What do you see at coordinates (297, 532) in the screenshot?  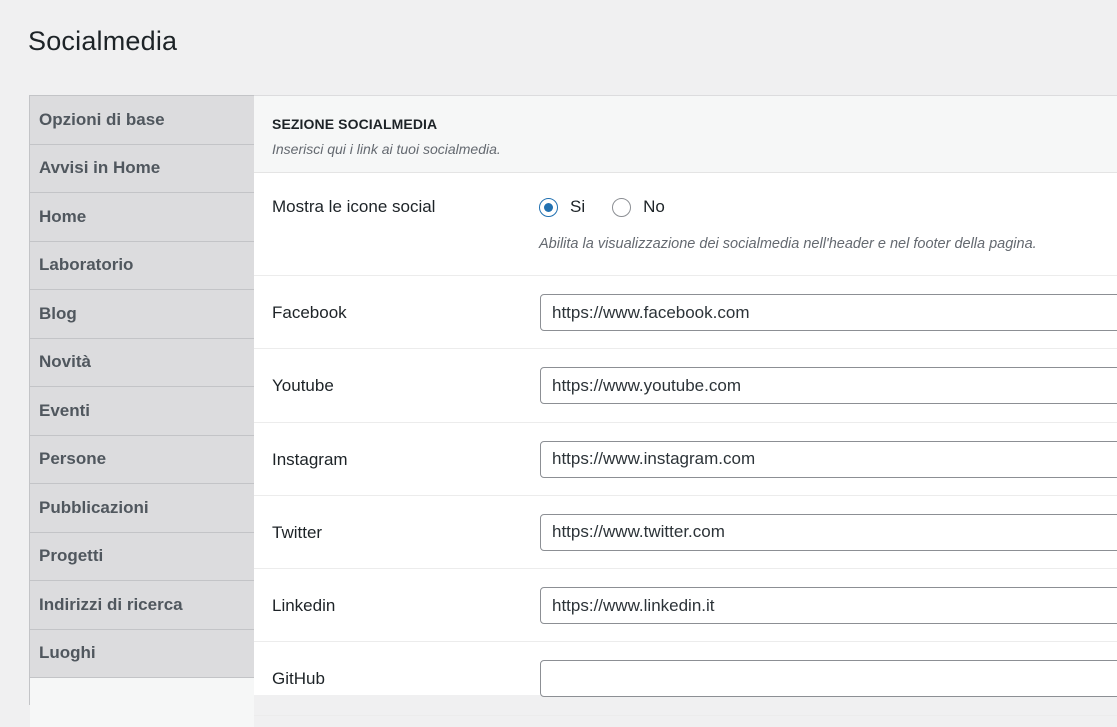 I see `twitter-label: Twitter` at bounding box center [297, 532].